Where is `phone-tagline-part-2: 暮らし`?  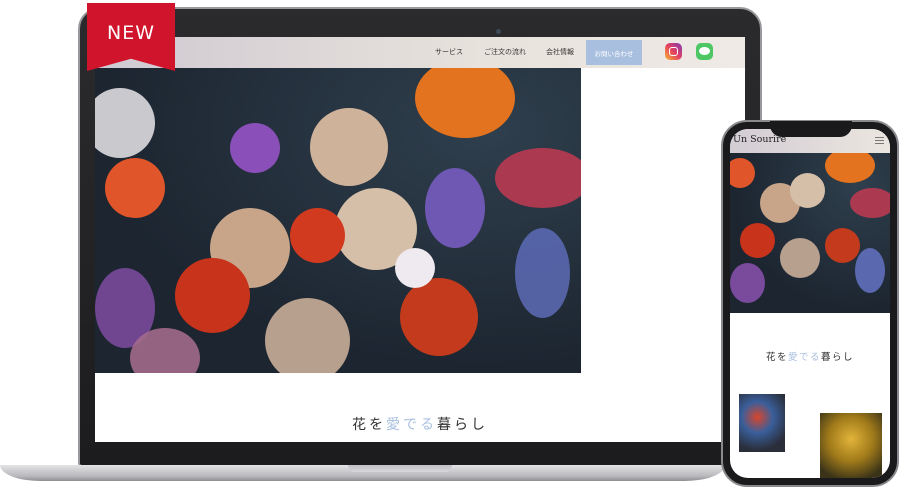
phone-tagline-part-2: 暮らし is located at coordinates (838, 357).